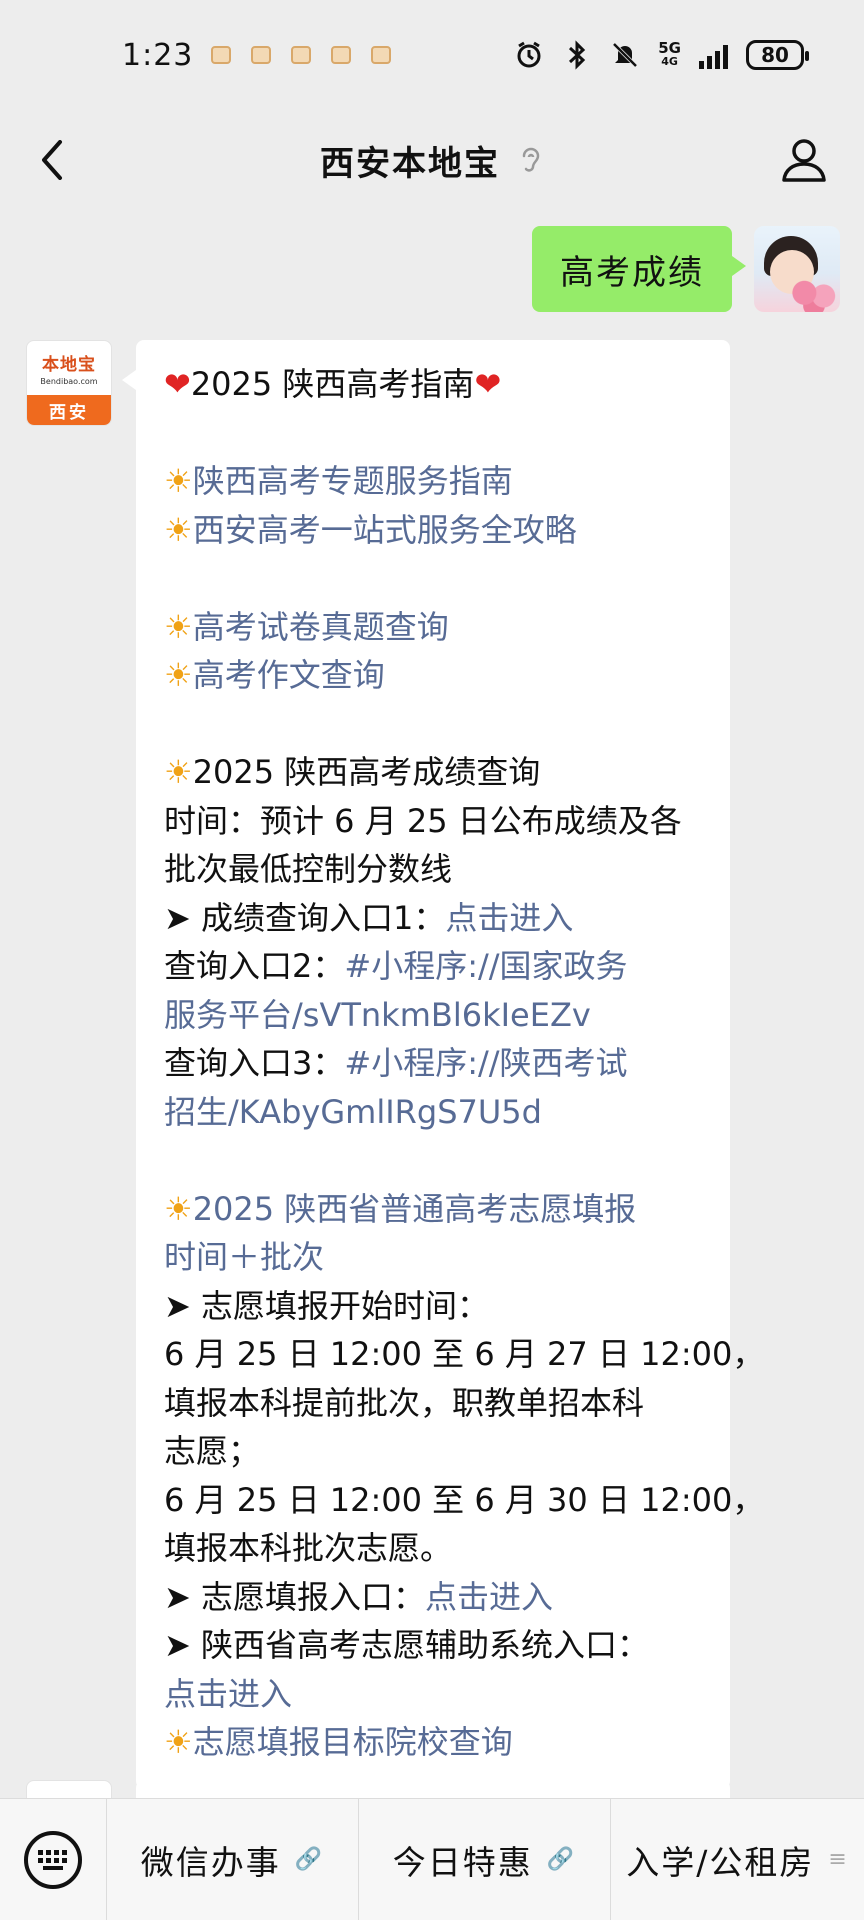 The image size is (864, 1920). What do you see at coordinates (366, 772) in the screenshot?
I see `section-score-query-title: 2025 陕西高考成绩查询` at bounding box center [366, 772].